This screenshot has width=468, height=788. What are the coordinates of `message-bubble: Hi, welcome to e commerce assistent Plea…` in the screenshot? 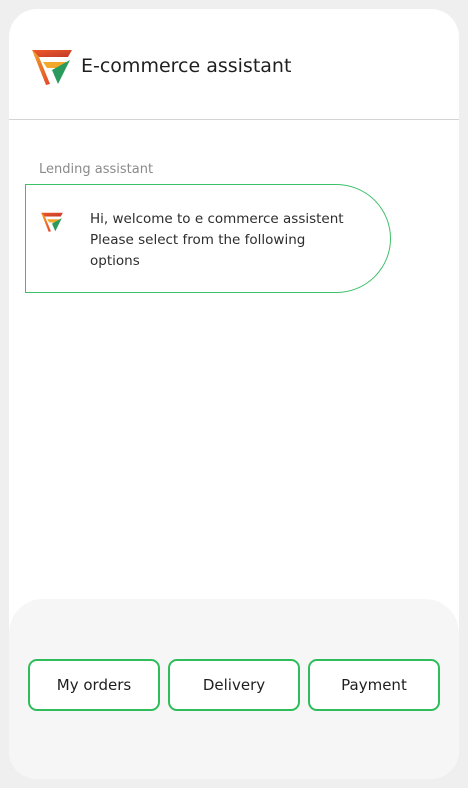 It's located at (208, 238).